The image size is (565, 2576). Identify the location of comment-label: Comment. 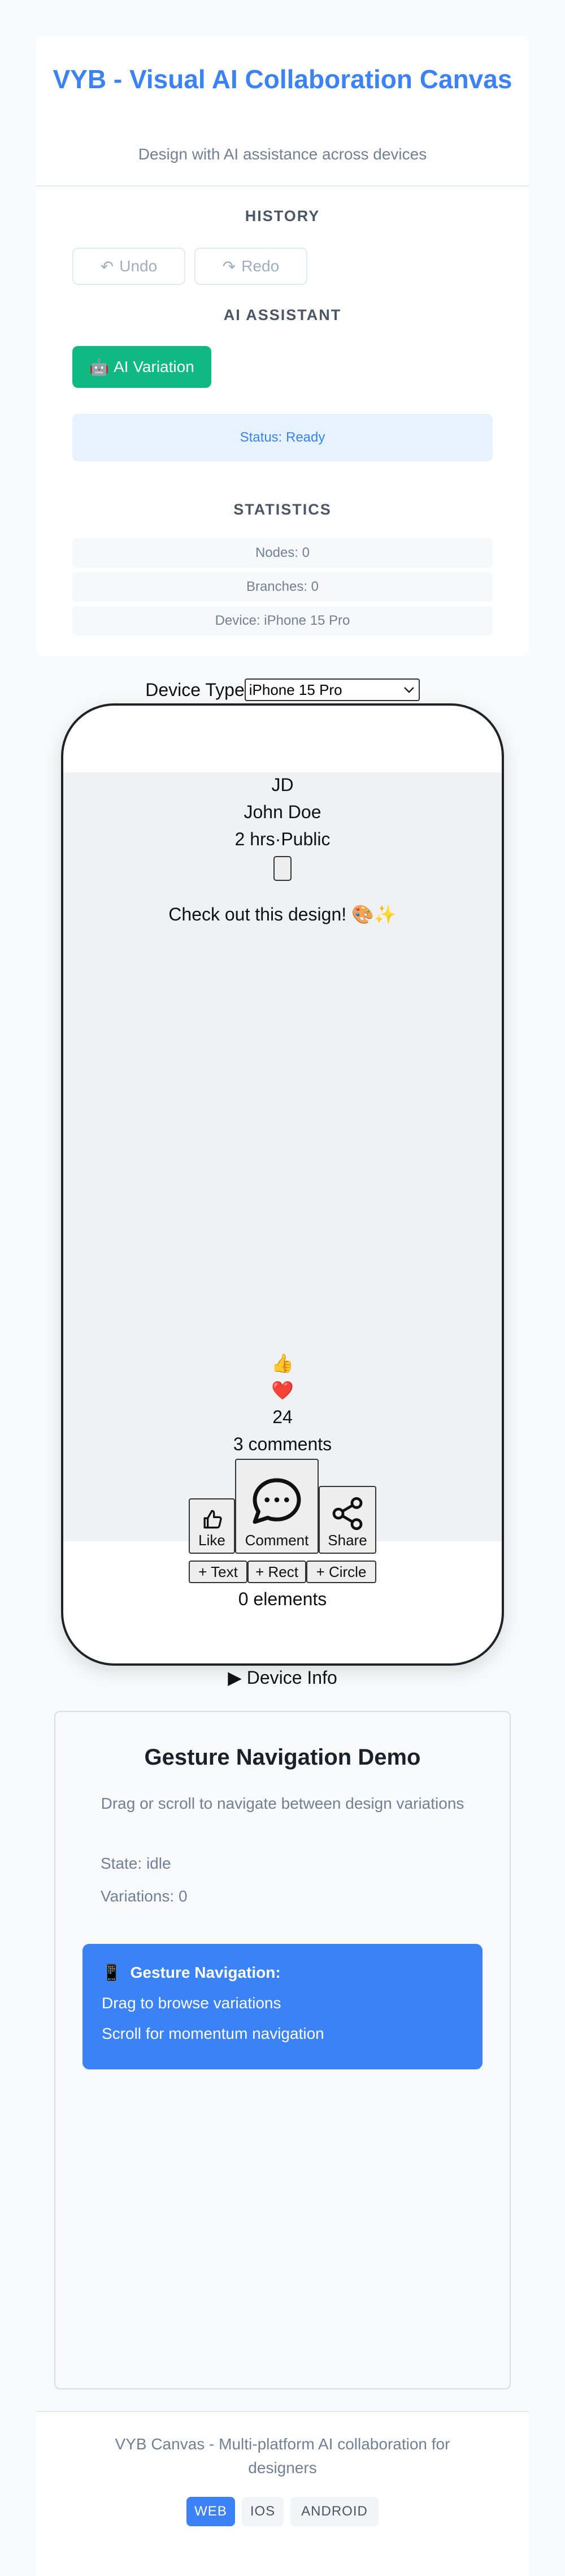
(277, 1540).